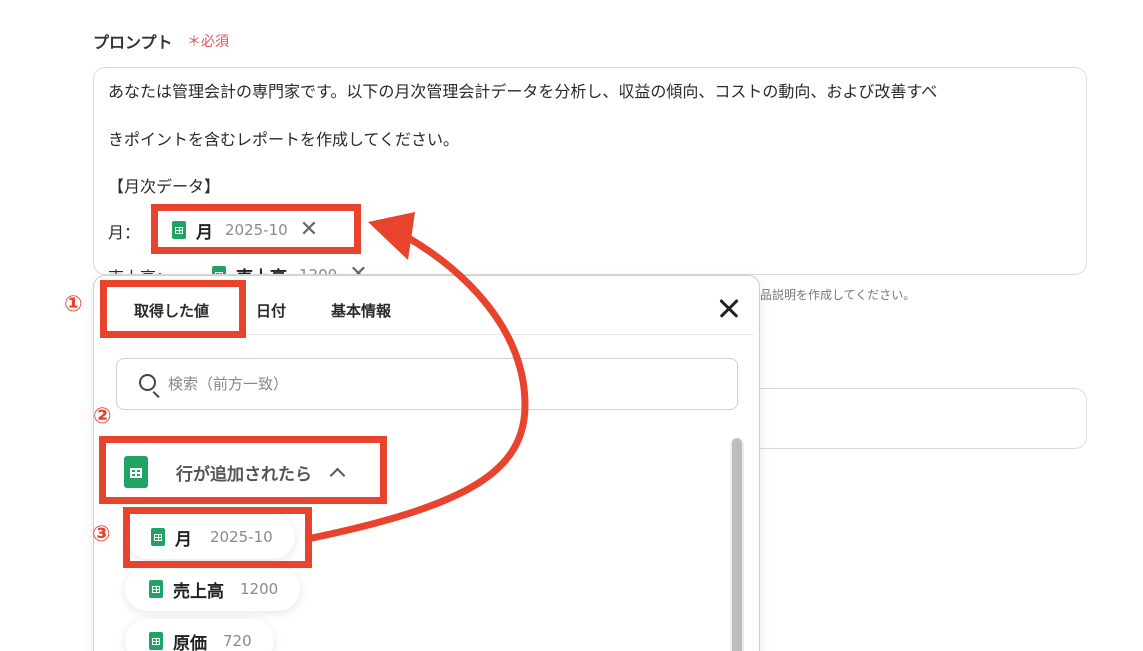  Describe the element at coordinates (418, 377) in the screenshot. I see `annotation-arrow` at that location.